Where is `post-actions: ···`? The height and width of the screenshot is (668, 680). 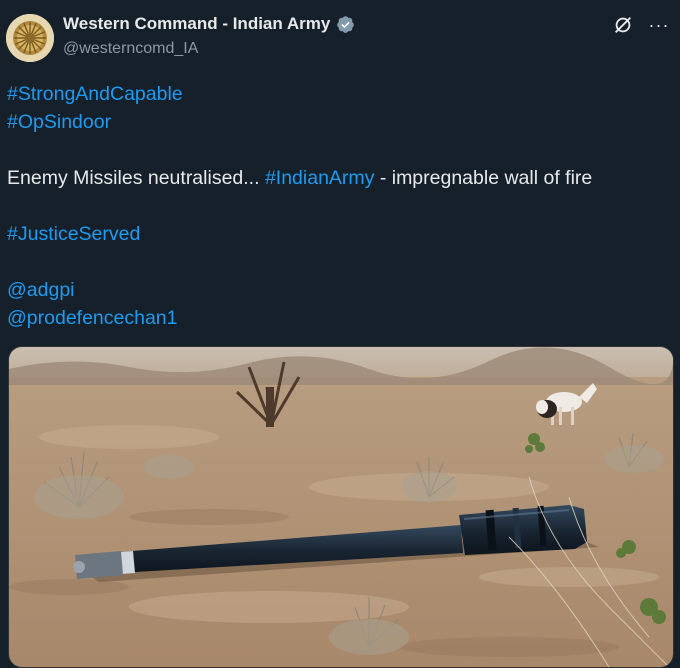
post-actions: ··· is located at coordinates (641, 25).